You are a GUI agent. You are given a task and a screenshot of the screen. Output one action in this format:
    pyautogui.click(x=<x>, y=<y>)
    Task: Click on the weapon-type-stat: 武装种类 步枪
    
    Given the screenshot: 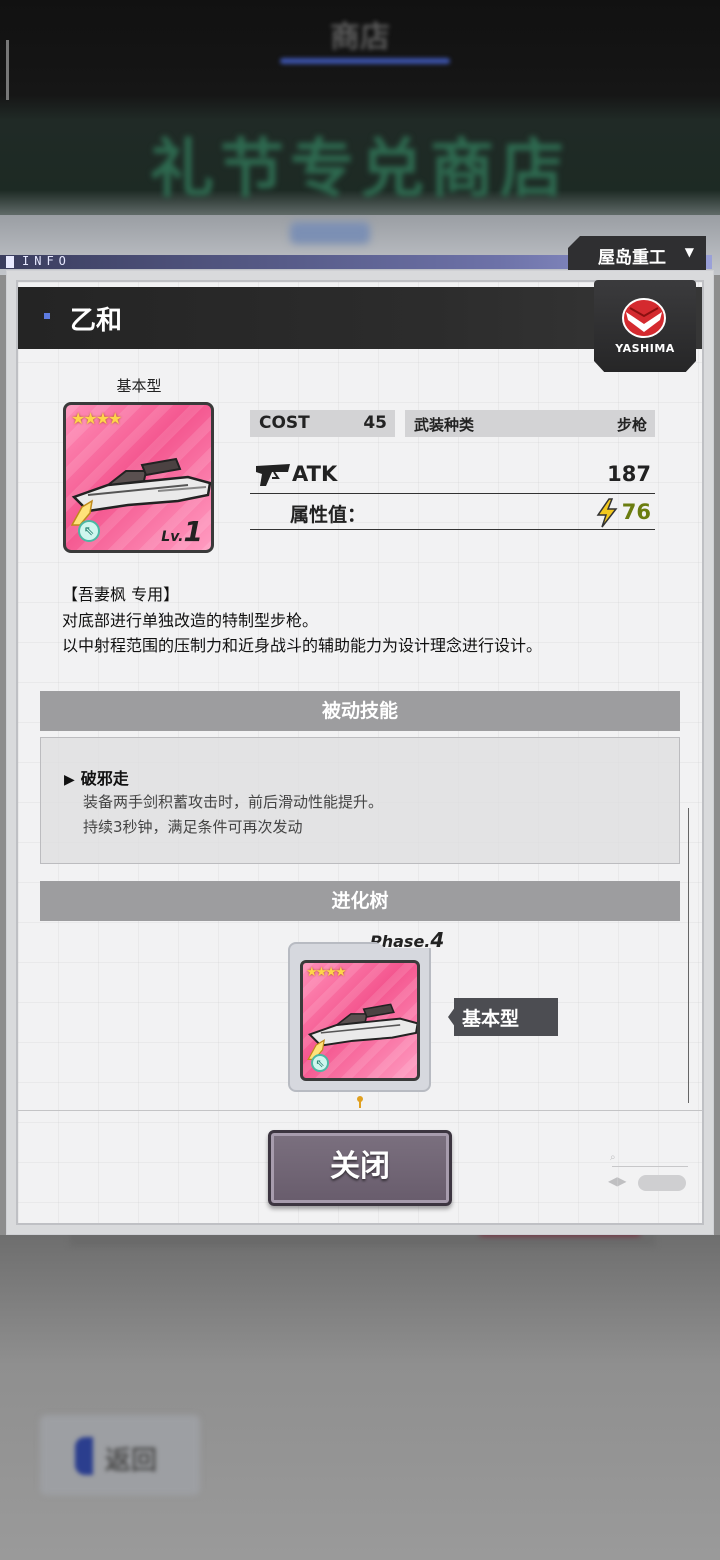 What is the action you would take?
    pyautogui.click(x=530, y=423)
    